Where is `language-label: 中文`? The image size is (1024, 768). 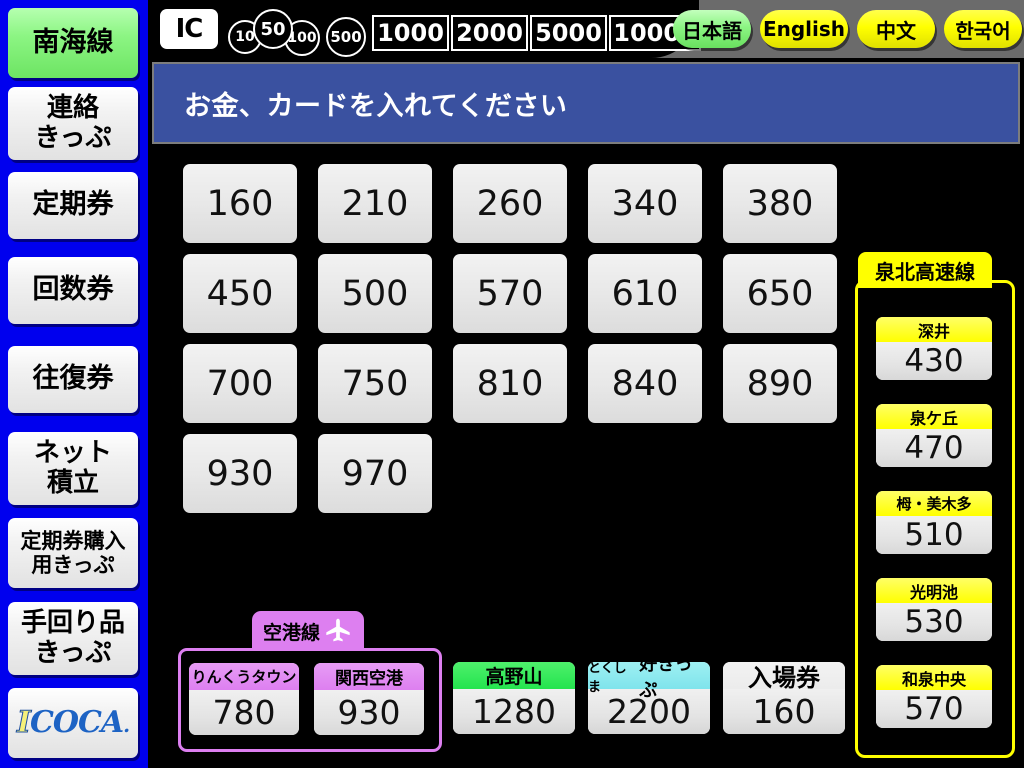
language-label: 中文 is located at coordinates (896, 30).